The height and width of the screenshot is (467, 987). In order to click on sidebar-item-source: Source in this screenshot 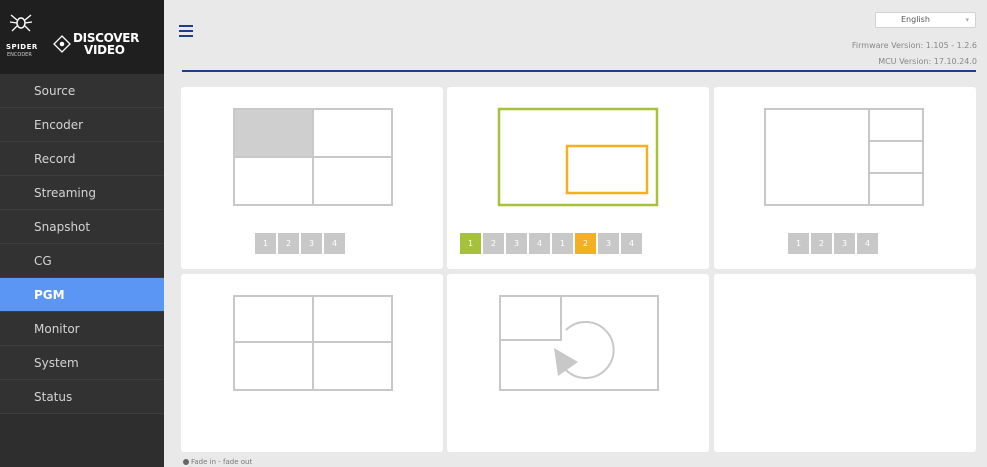, I will do `click(82, 91)`.